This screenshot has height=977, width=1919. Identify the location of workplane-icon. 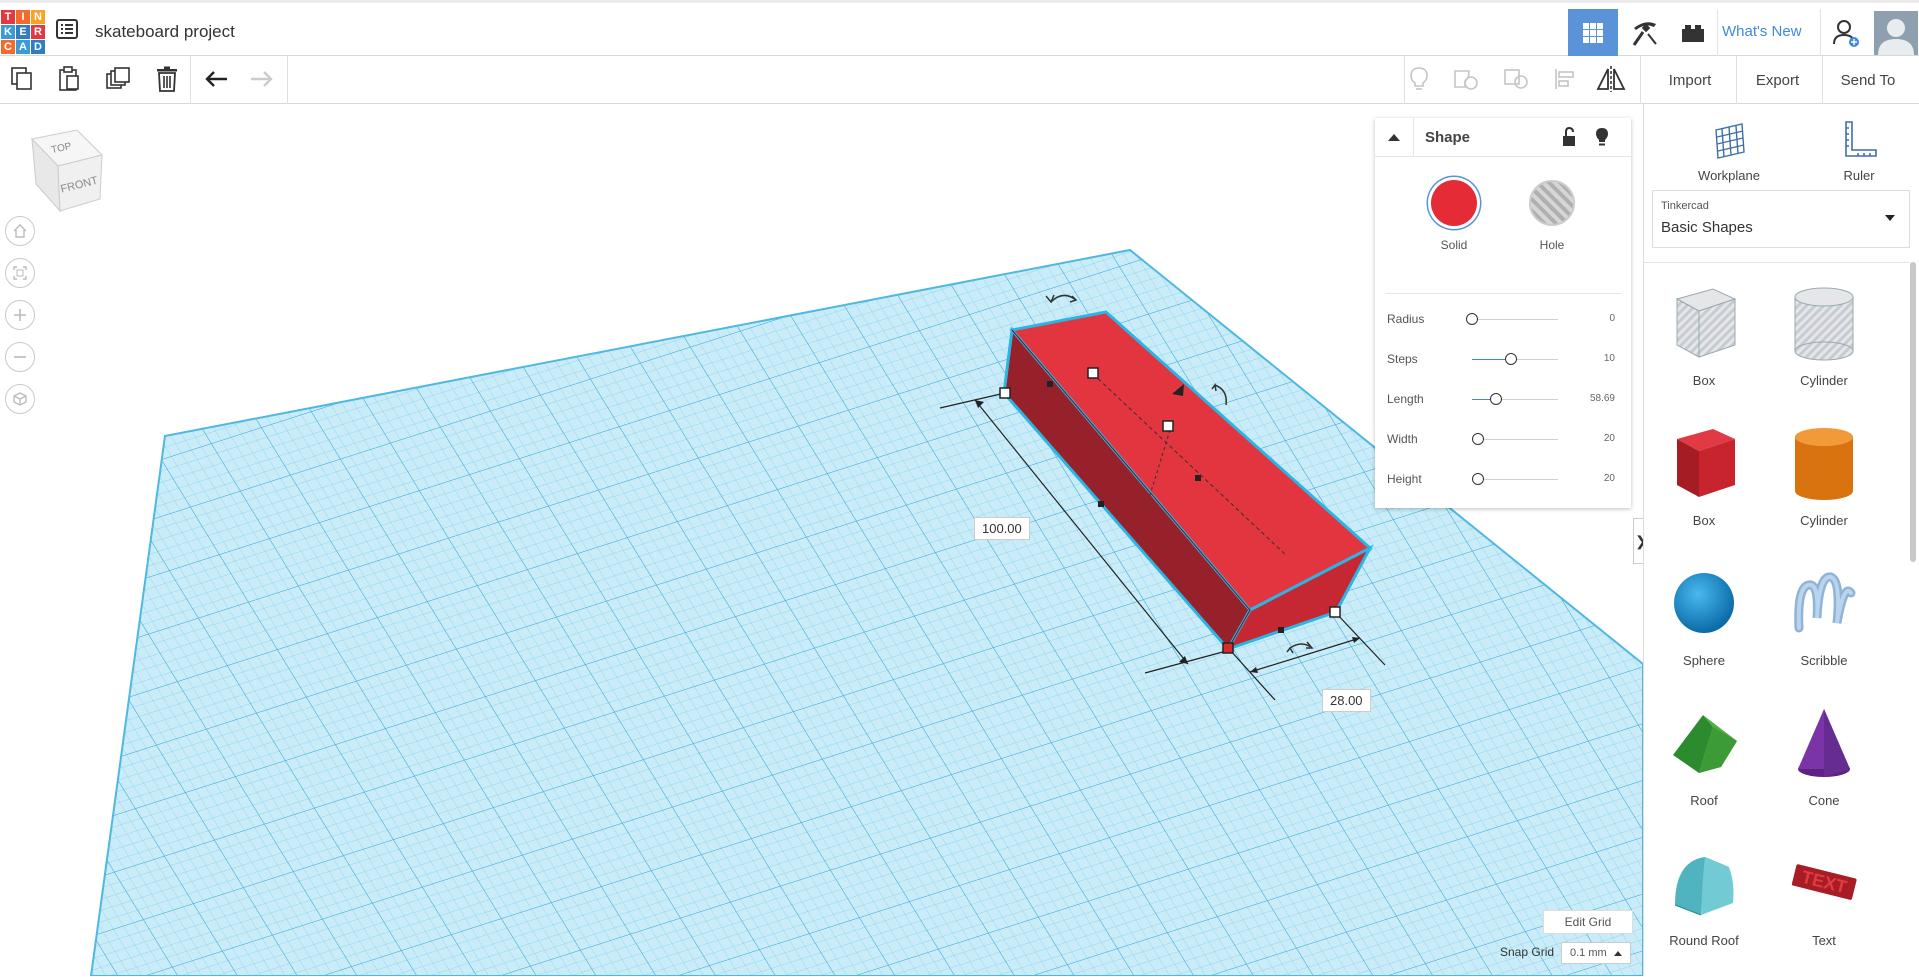
(1730, 141).